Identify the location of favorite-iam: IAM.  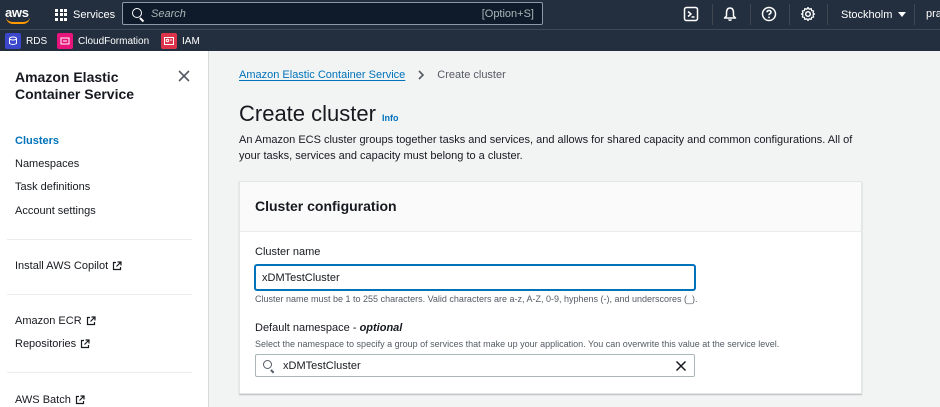
(180, 41).